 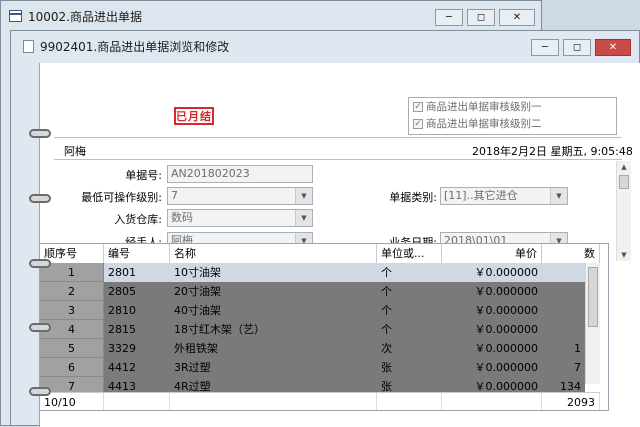 What do you see at coordinates (28, 46) in the screenshot?
I see `document-icon` at bounding box center [28, 46].